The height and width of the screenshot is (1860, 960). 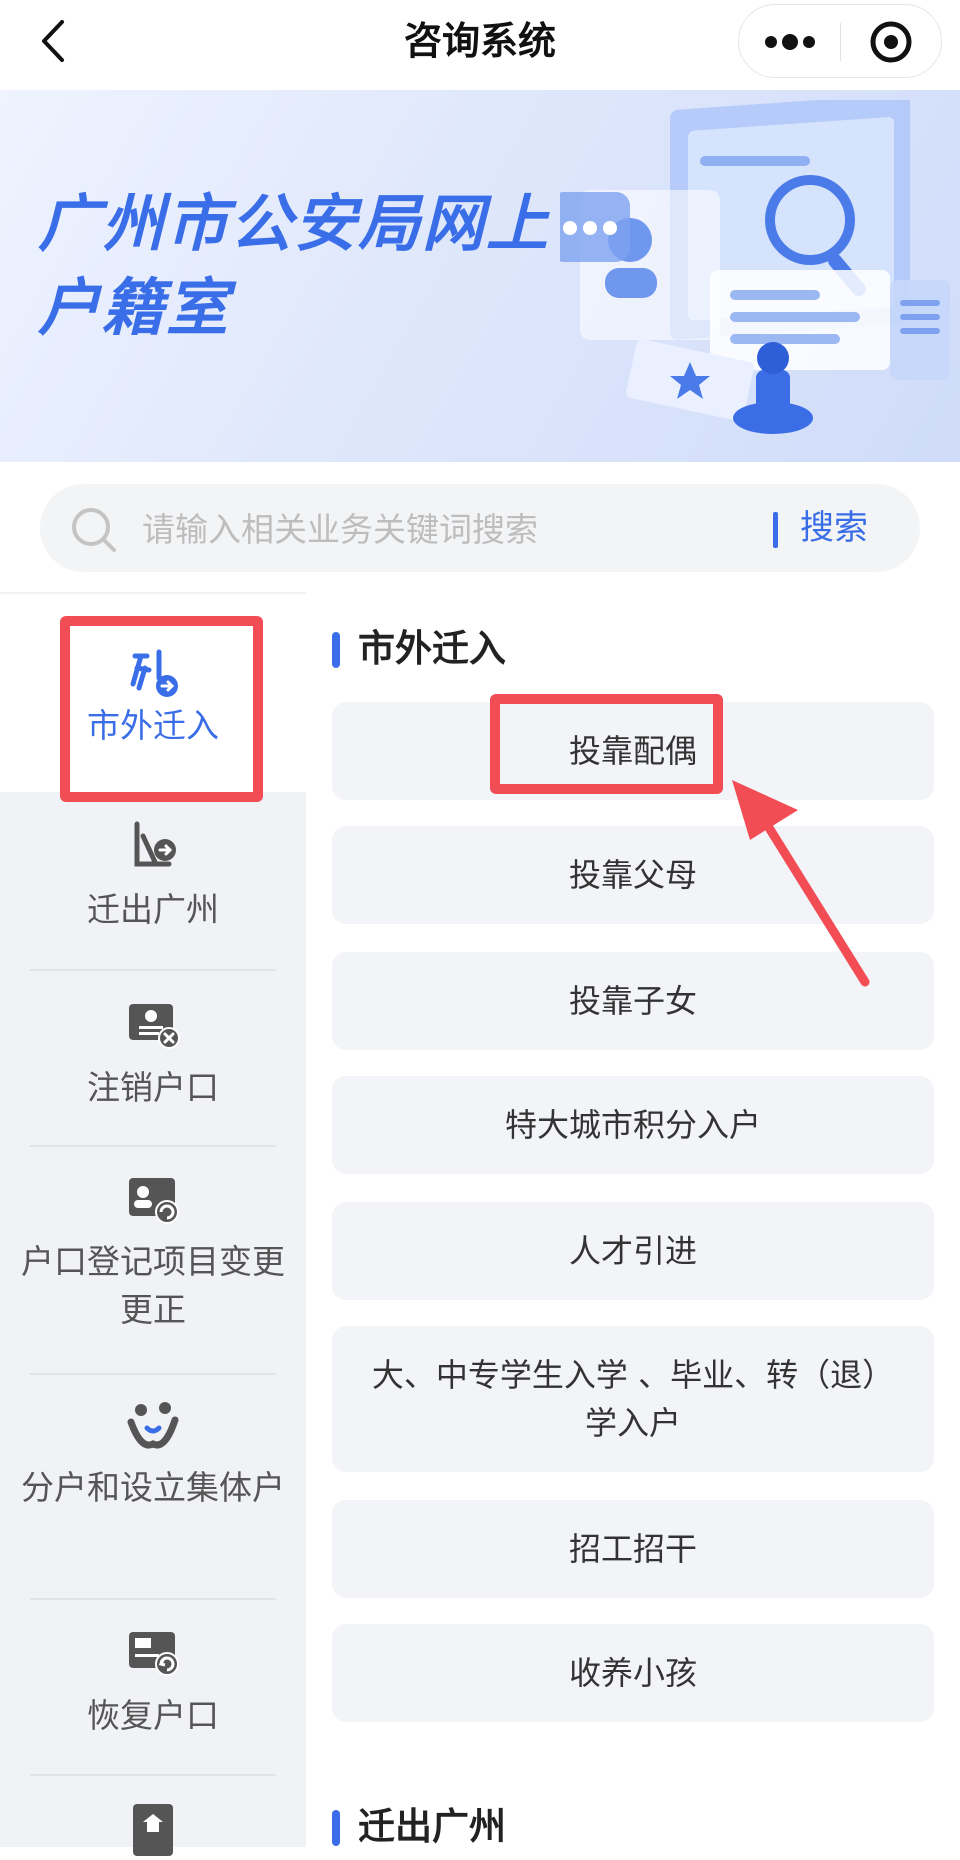 I want to click on option-parents: 投靠父母, so click(x=633, y=875).